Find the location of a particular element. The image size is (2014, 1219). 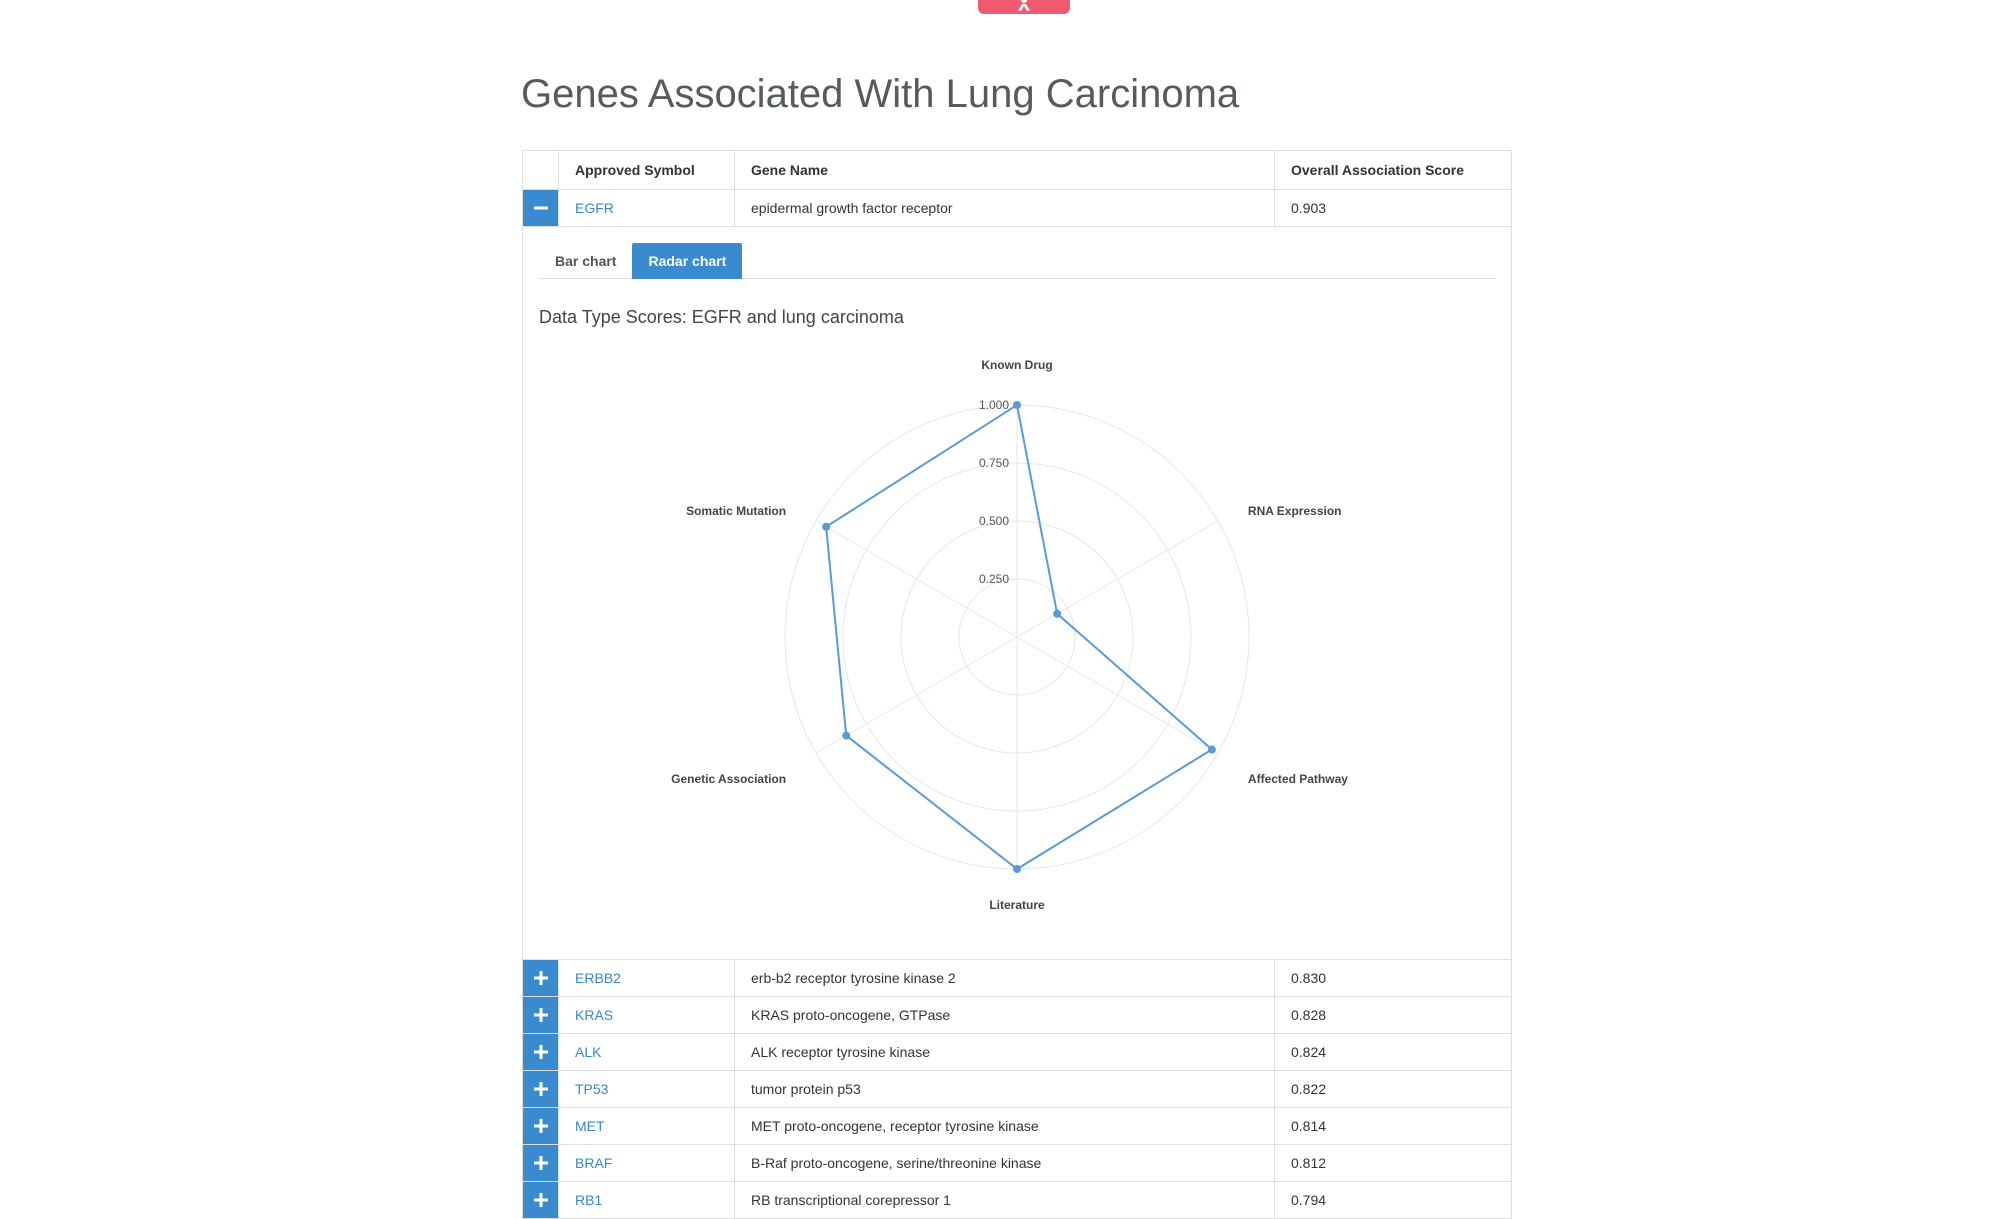

association-score: 0.794 is located at coordinates (1309, 1200).